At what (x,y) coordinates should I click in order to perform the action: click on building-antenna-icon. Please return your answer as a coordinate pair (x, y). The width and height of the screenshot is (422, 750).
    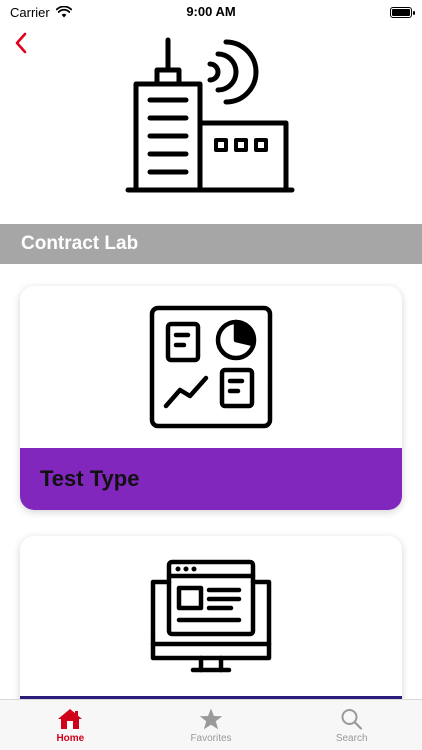
    Looking at the image, I should click on (210, 115).